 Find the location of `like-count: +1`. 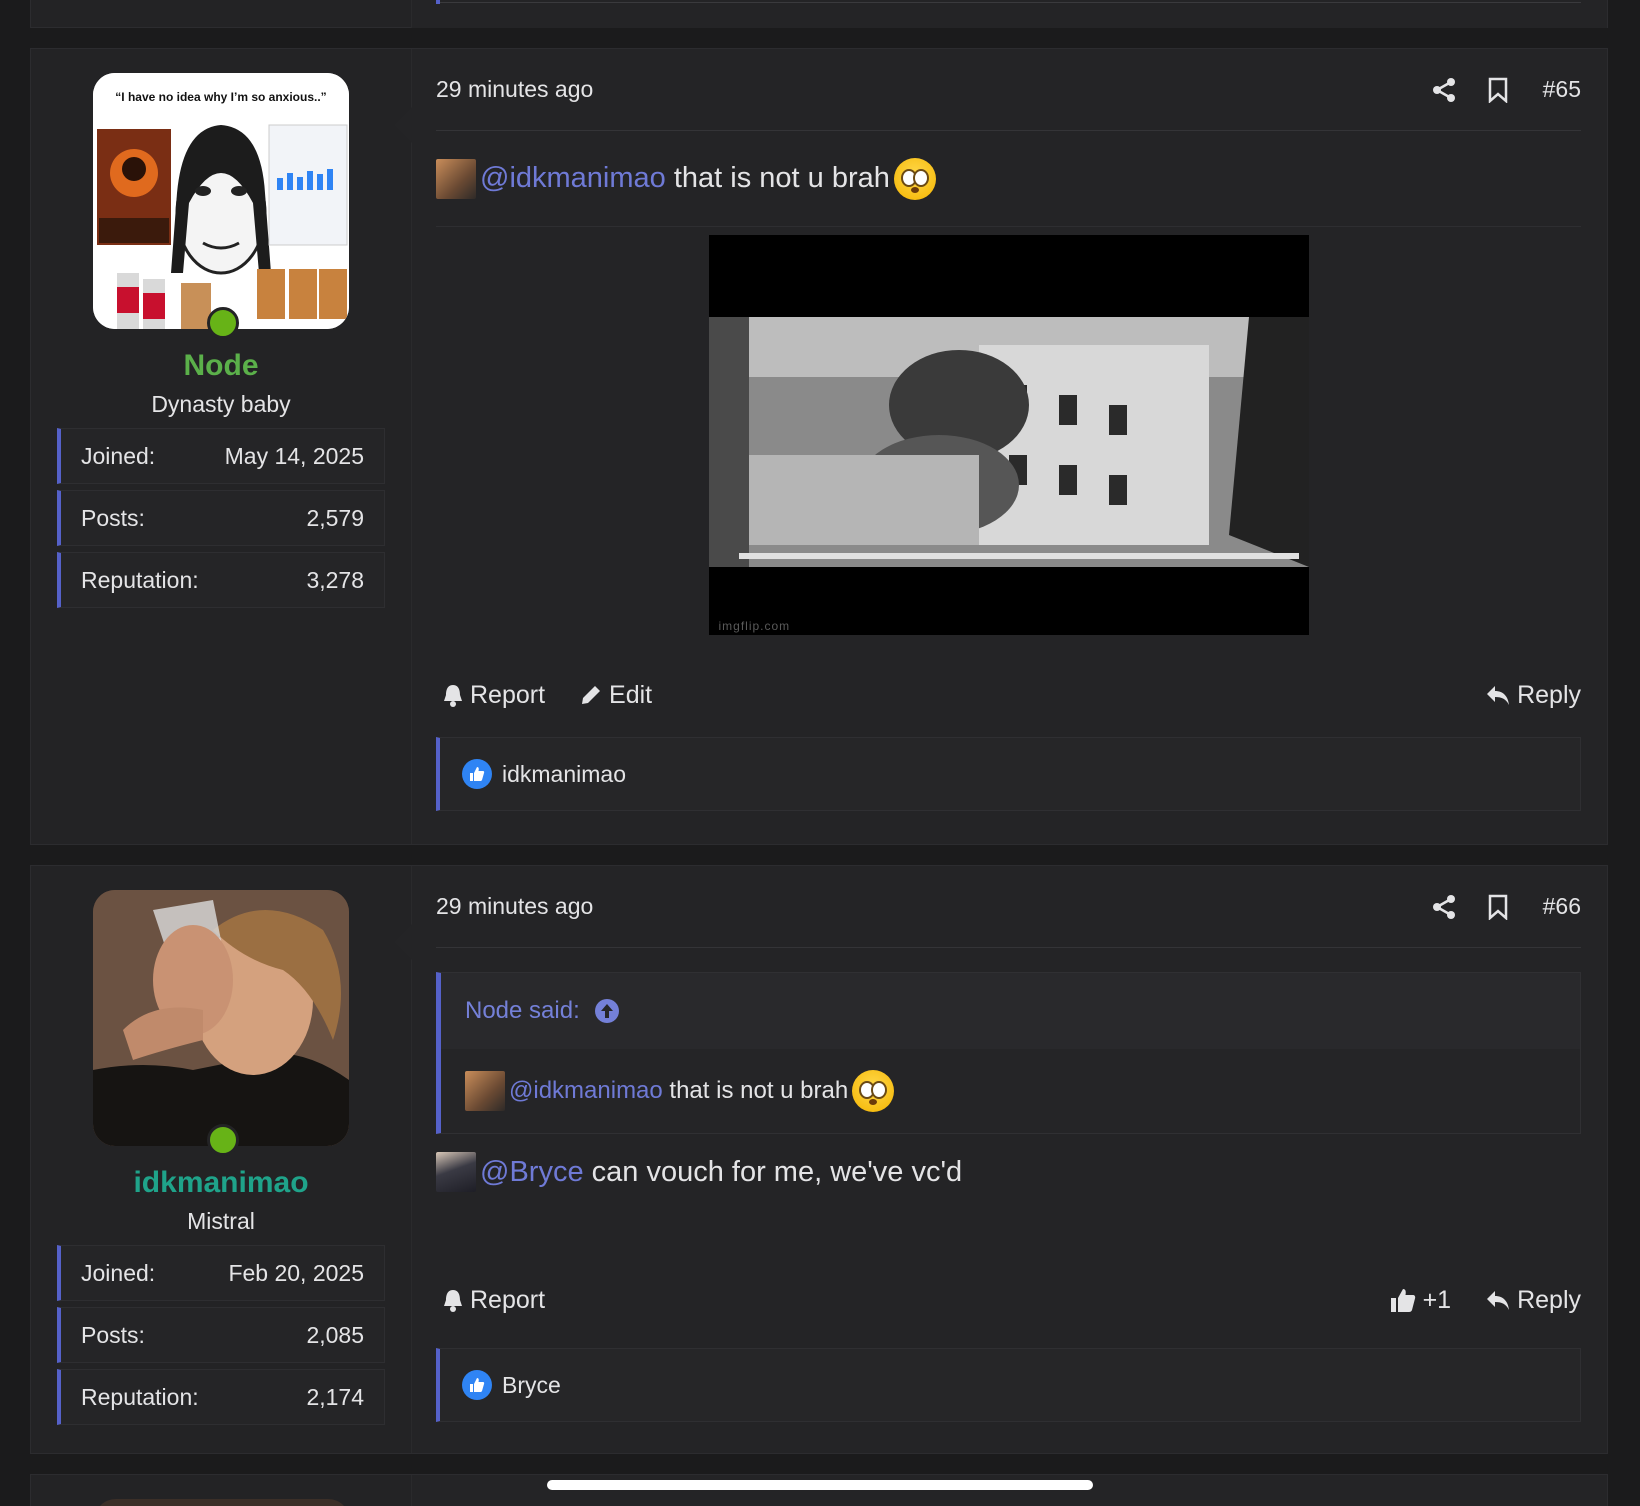

like-count: +1 is located at coordinates (1437, 1299).